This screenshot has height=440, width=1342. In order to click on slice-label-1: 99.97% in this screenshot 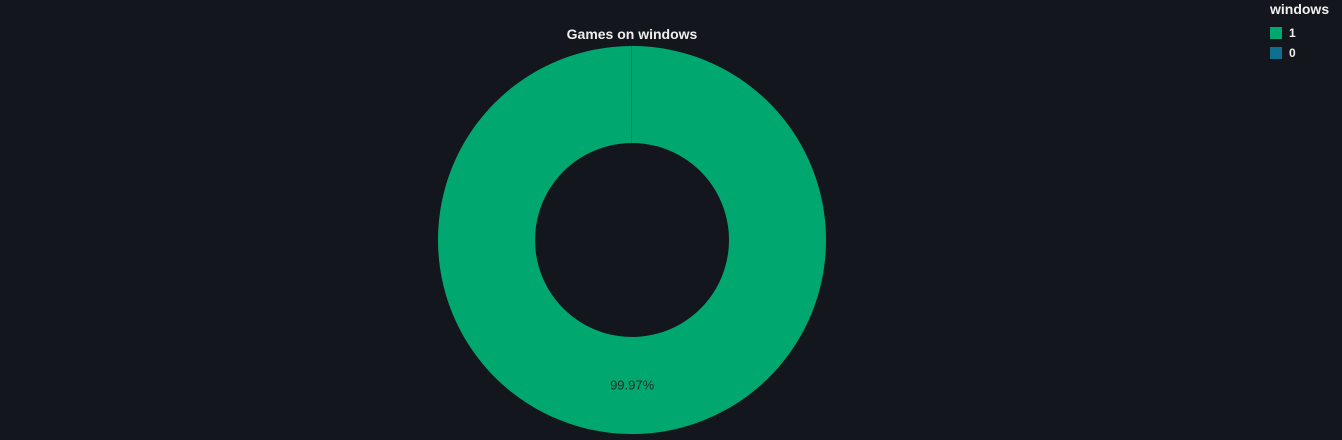, I will do `click(632, 384)`.